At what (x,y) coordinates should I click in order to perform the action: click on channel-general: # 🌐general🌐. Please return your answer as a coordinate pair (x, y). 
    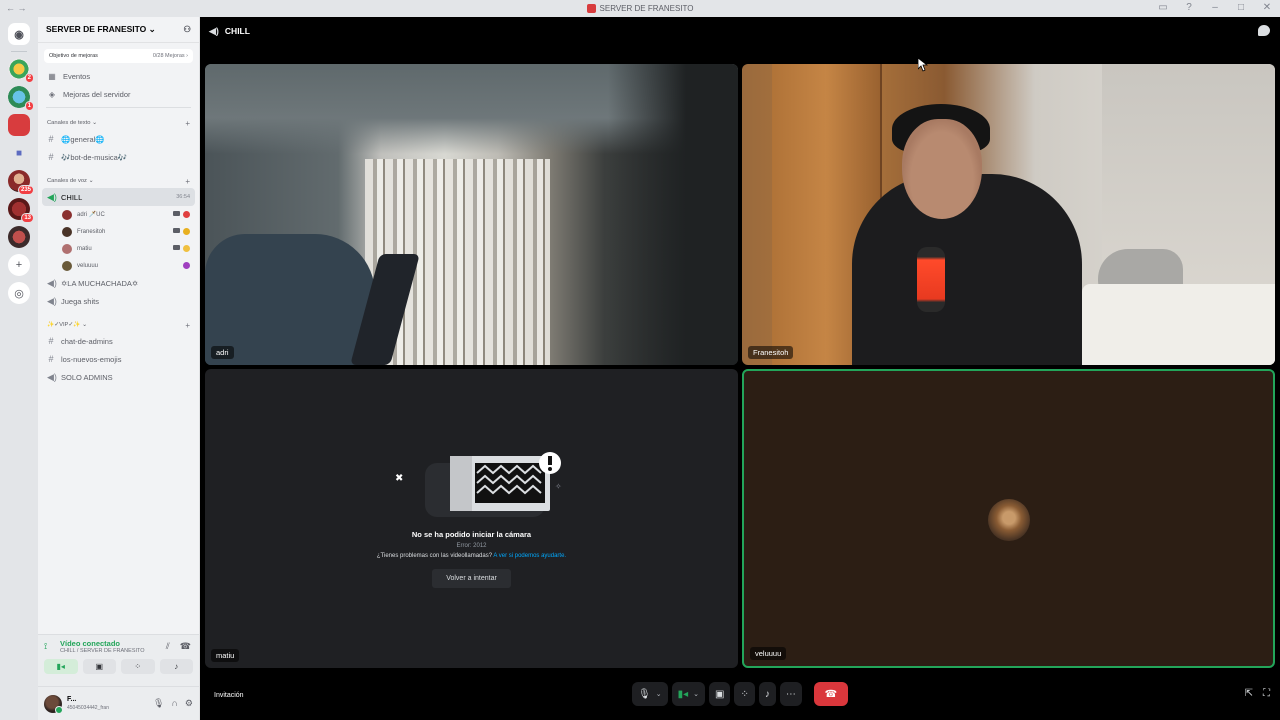
    Looking at the image, I should click on (118, 139).